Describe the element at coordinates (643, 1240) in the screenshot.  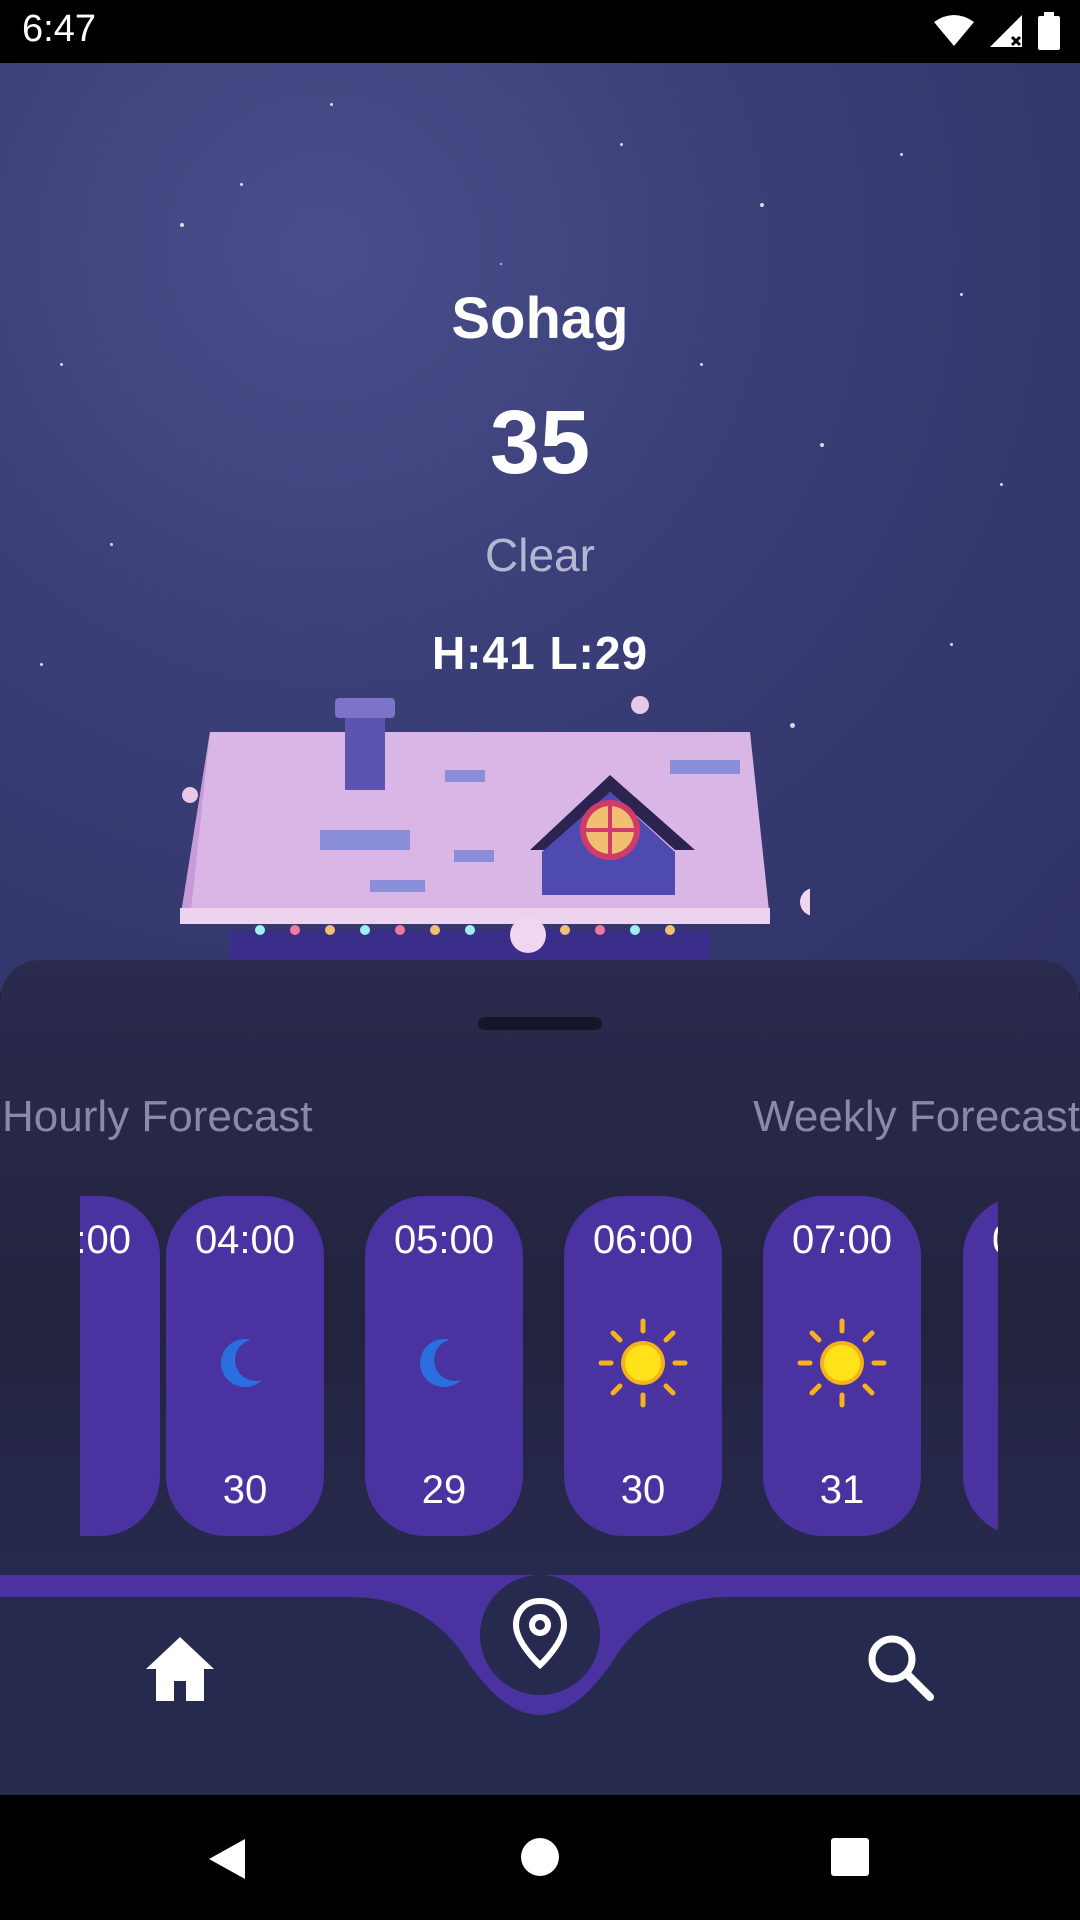
I see `hour-time: 06:00` at that location.